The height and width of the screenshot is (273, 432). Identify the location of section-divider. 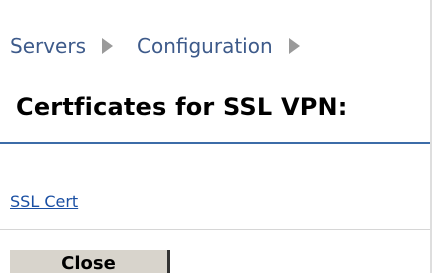
(215, 229).